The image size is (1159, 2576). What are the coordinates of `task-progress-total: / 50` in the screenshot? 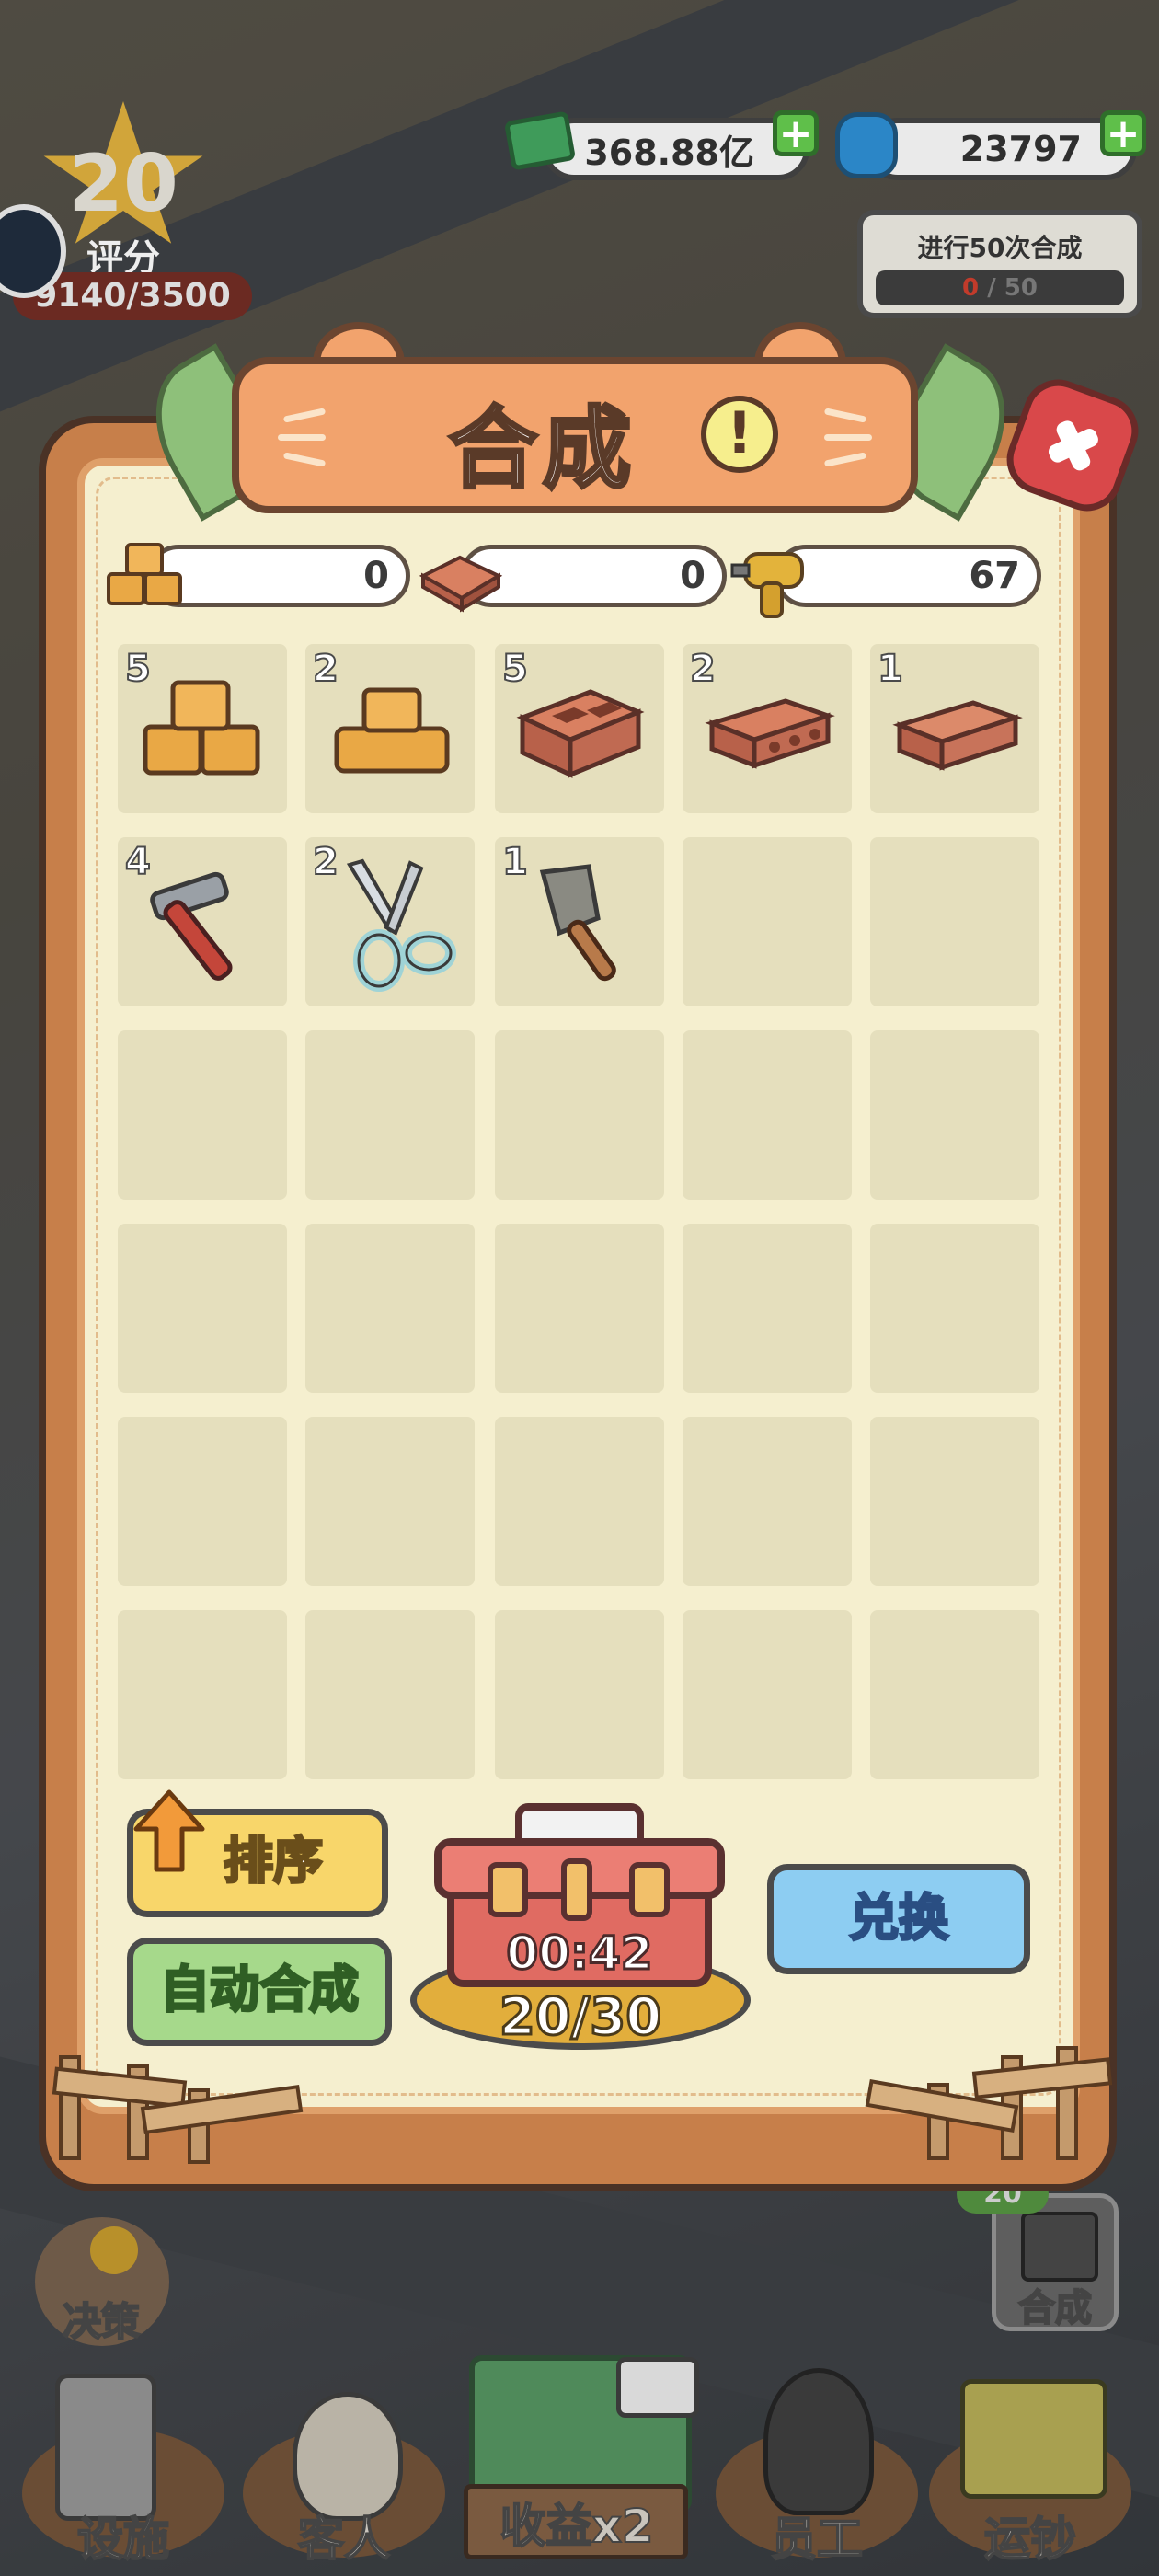 It's located at (1012, 288).